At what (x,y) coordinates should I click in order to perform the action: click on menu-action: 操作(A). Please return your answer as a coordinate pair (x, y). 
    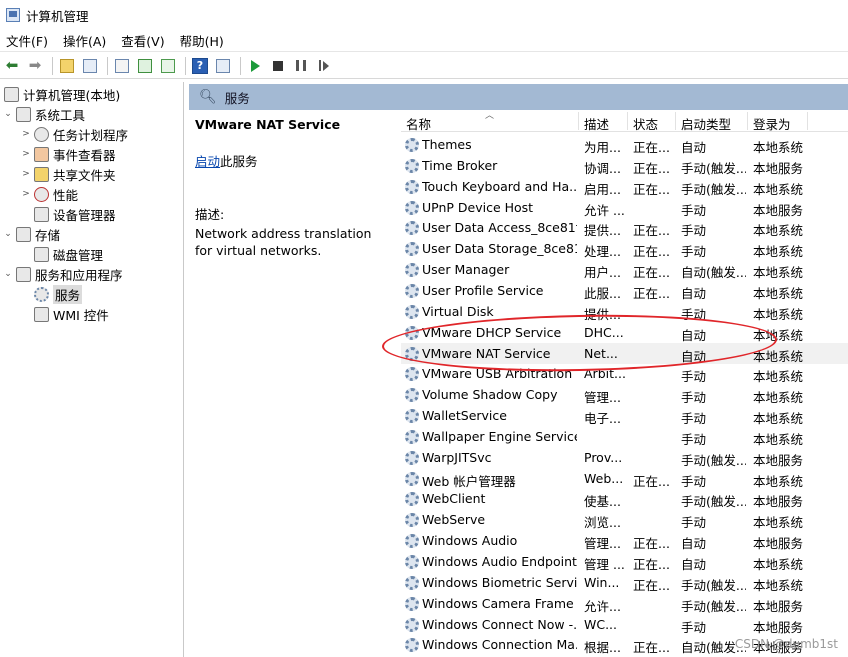
    Looking at the image, I should click on (84, 40).